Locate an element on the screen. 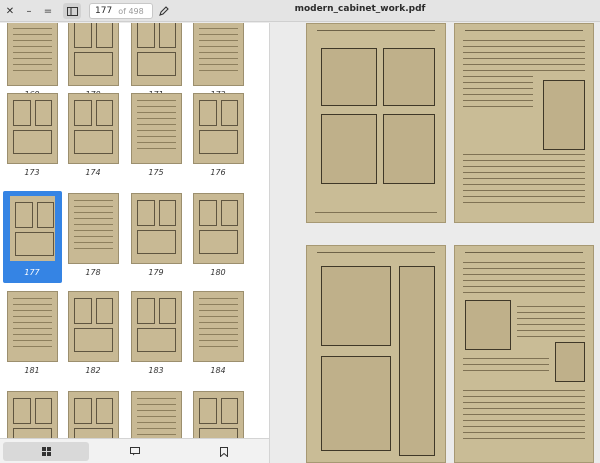 The image size is (600, 463). page-number-entry: 177 of 498 is located at coordinates (121, 11).